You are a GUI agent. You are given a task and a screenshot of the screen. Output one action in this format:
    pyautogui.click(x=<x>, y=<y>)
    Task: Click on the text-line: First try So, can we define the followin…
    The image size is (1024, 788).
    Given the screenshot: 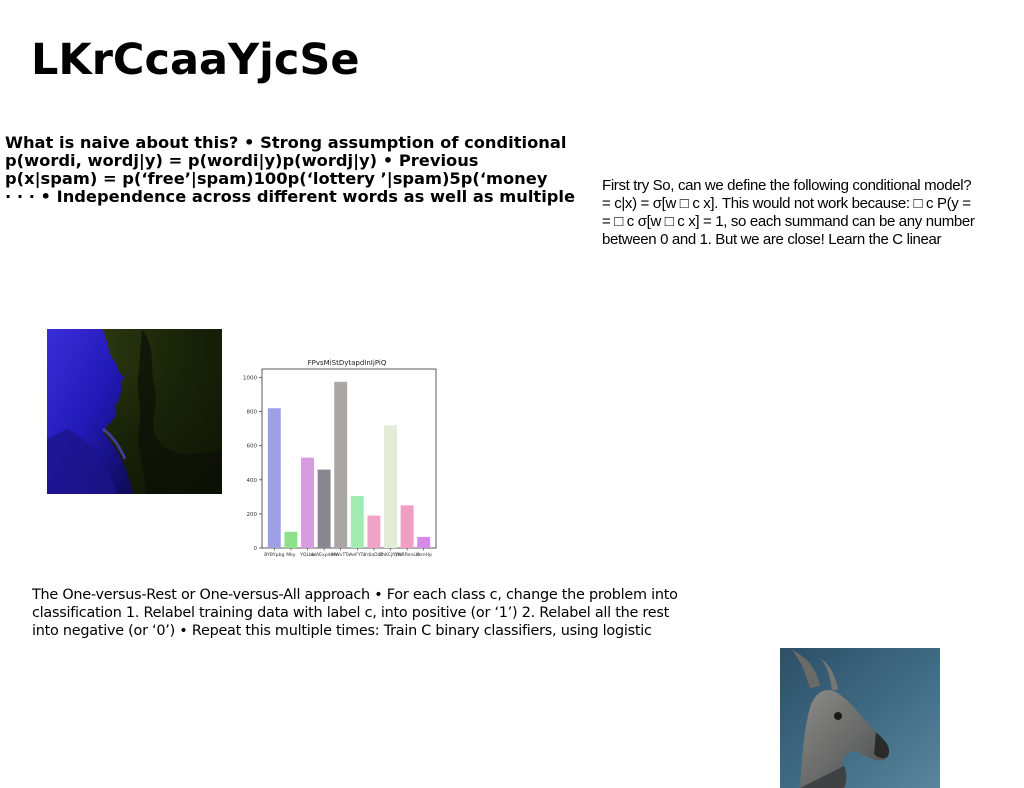 What is the action you would take?
    pyautogui.click(x=787, y=185)
    